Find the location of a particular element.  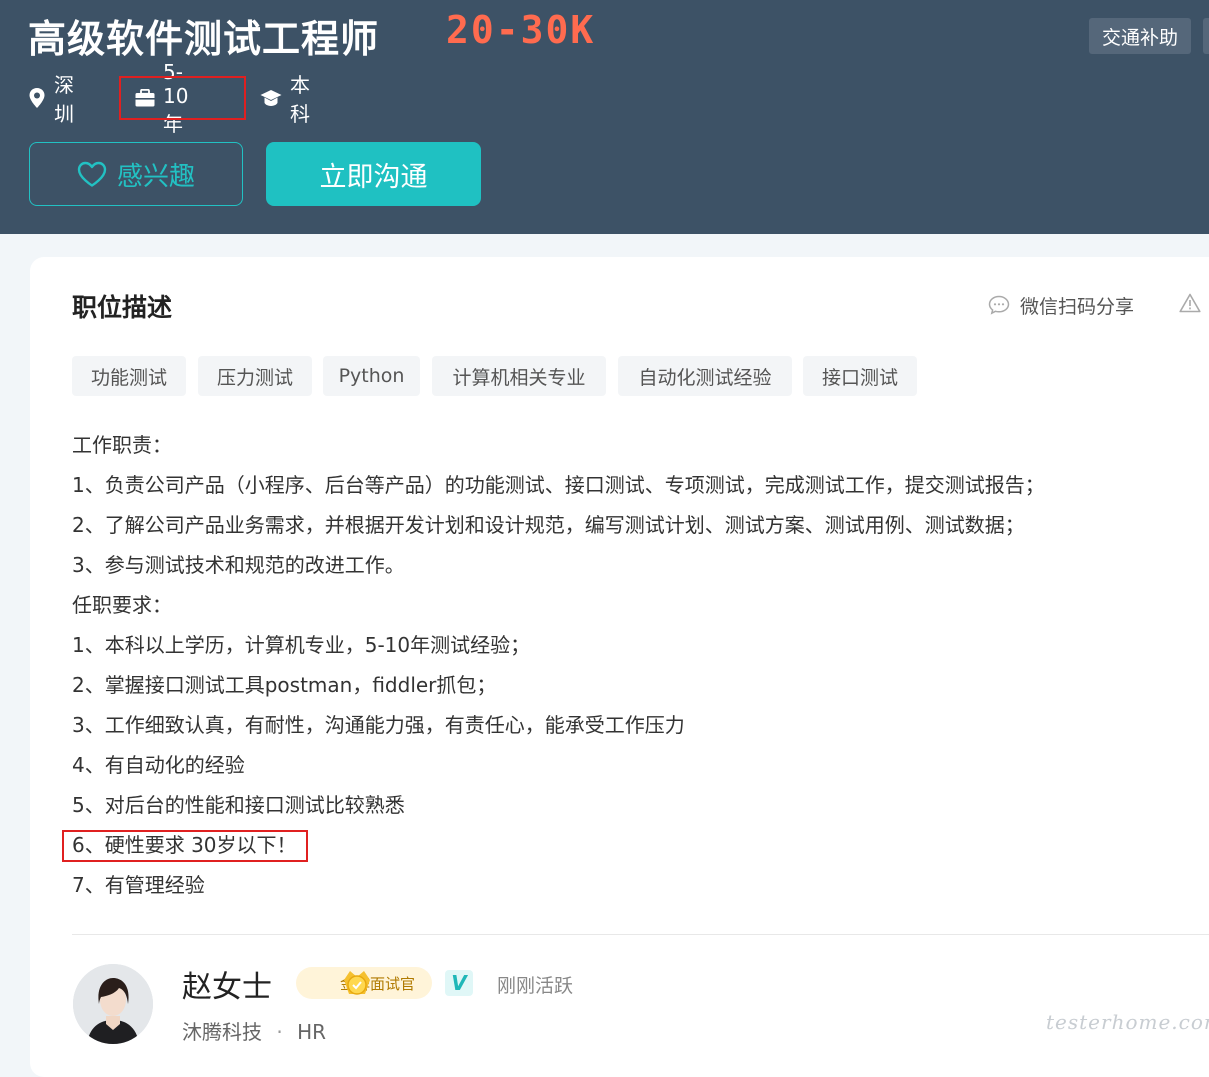

share-label: 微信扫码分享 is located at coordinates (1077, 306).